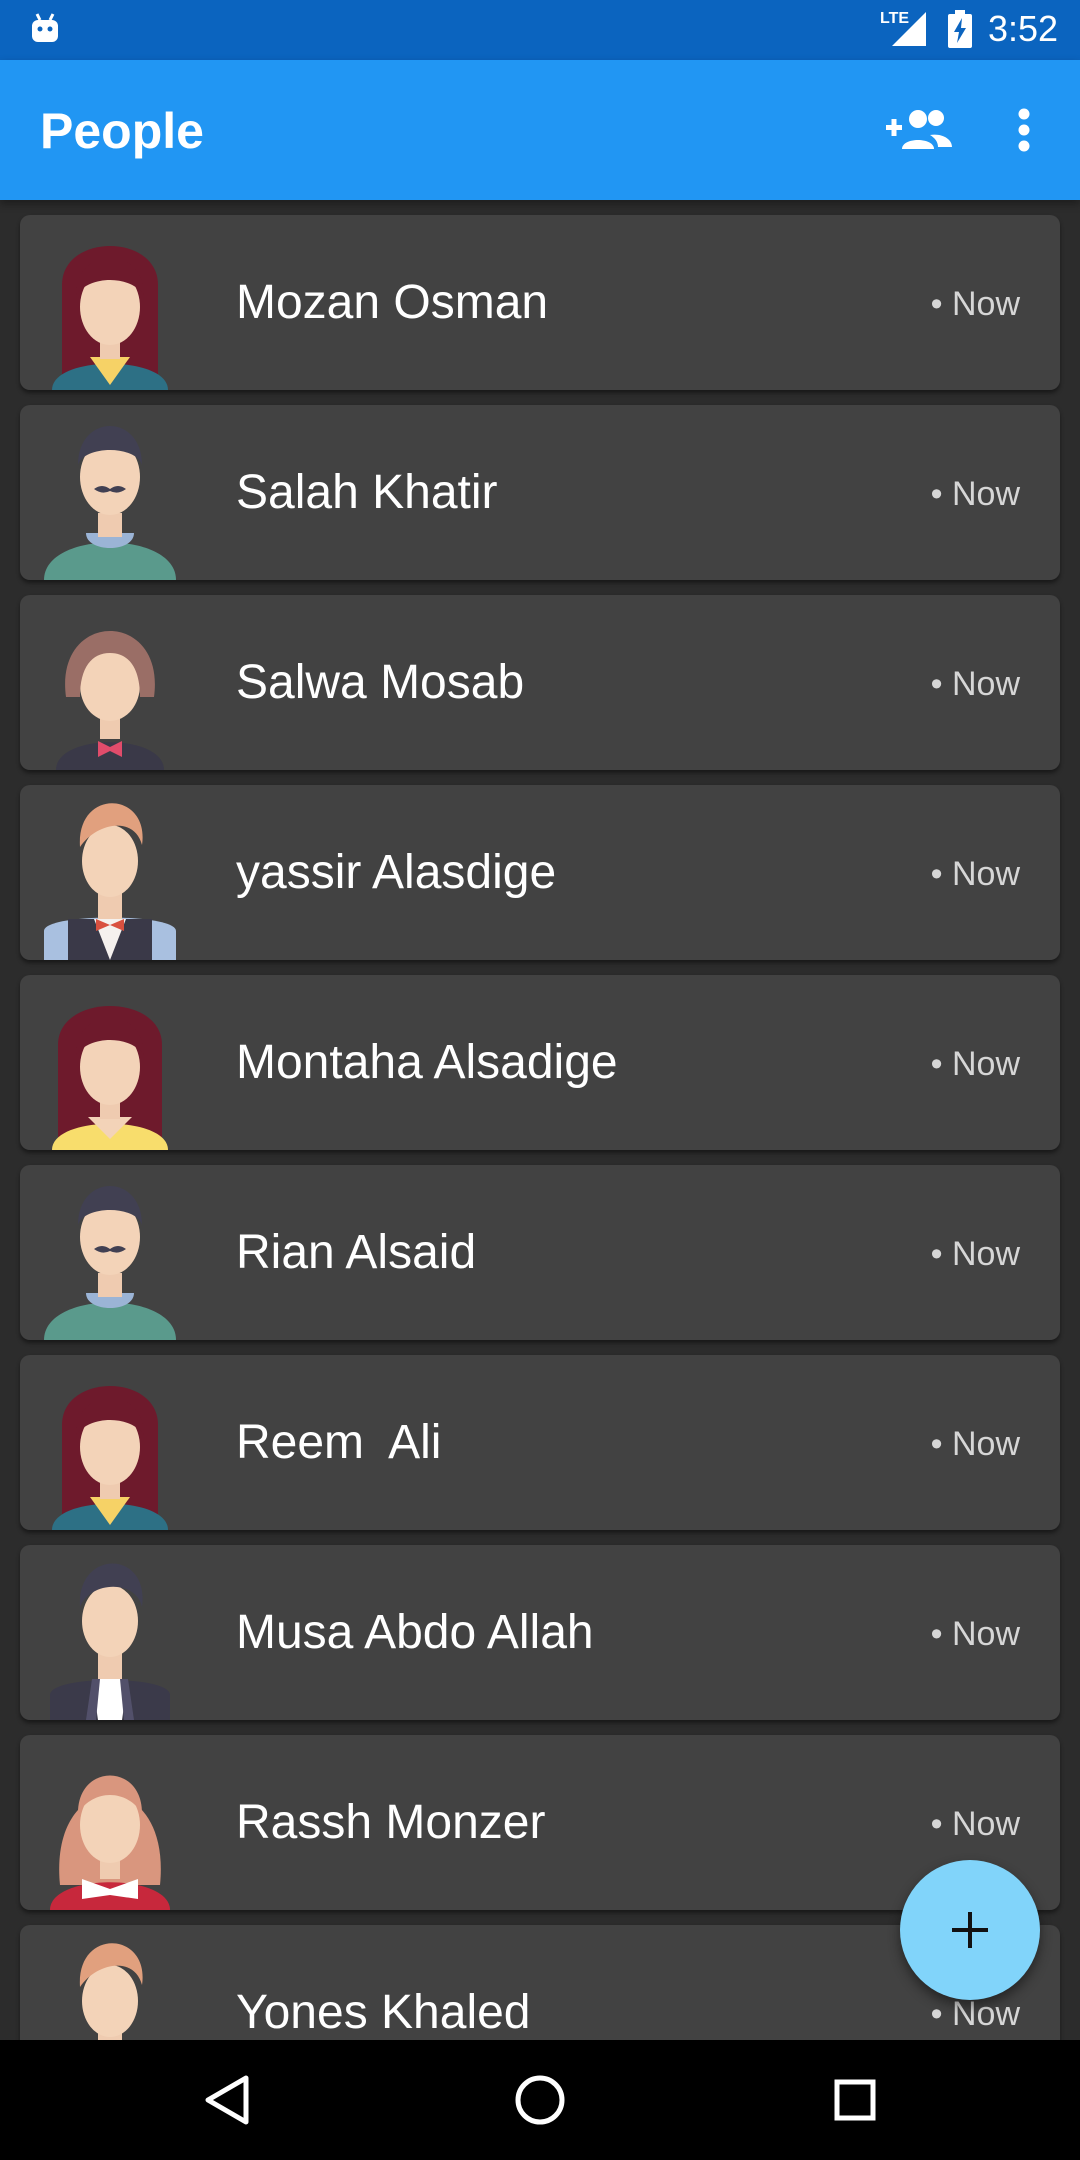 The width and height of the screenshot is (1080, 2160). I want to click on add-person-fab, so click(970, 1930).